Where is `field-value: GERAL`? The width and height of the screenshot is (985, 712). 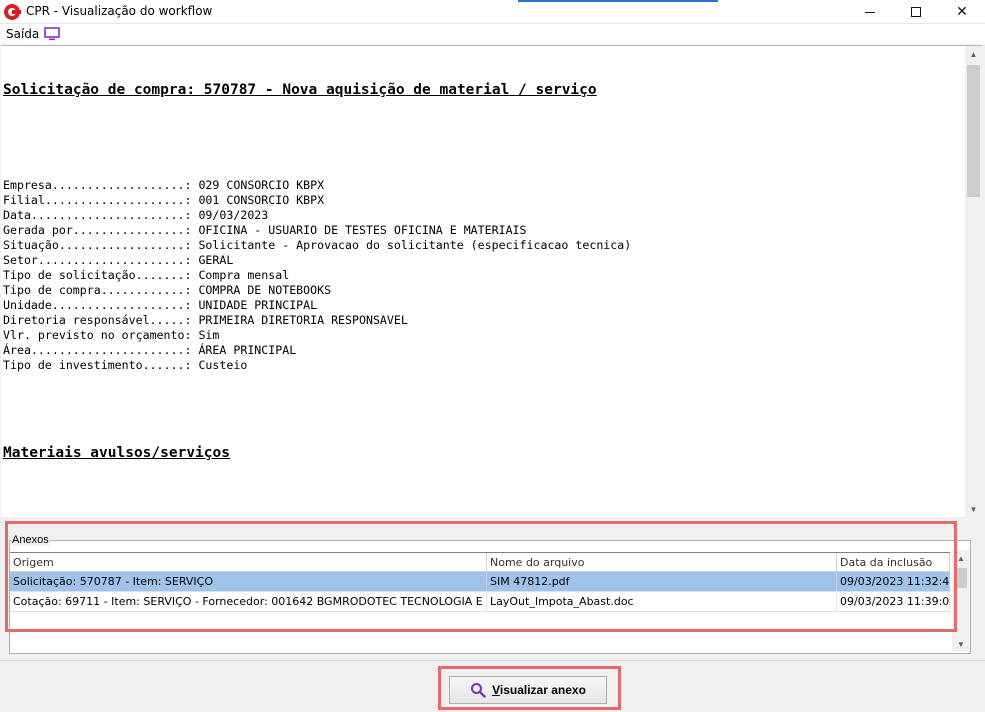 field-value: GERAL is located at coordinates (216, 260).